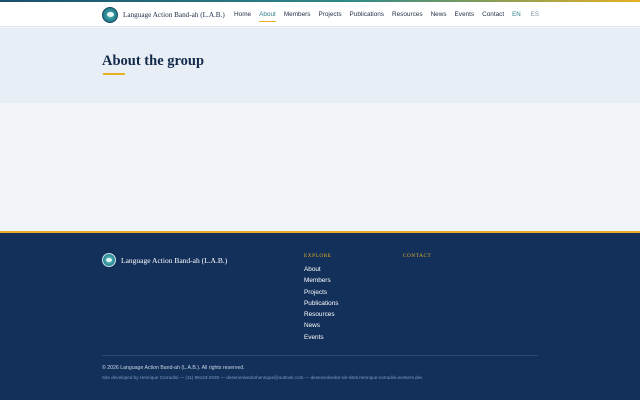 The height and width of the screenshot is (400, 640). I want to click on footer-link-publications: Publications, so click(321, 303).